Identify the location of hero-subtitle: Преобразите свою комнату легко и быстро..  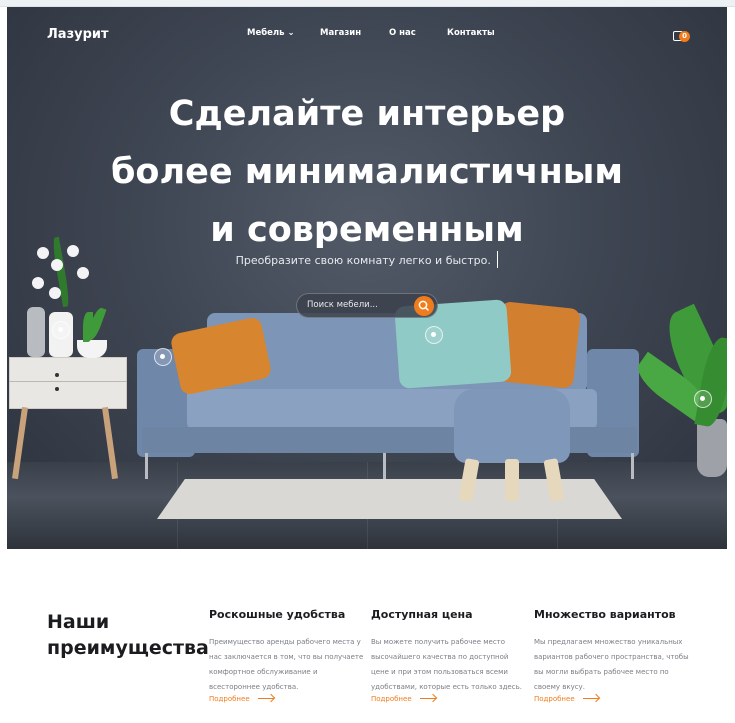
(367, 259).